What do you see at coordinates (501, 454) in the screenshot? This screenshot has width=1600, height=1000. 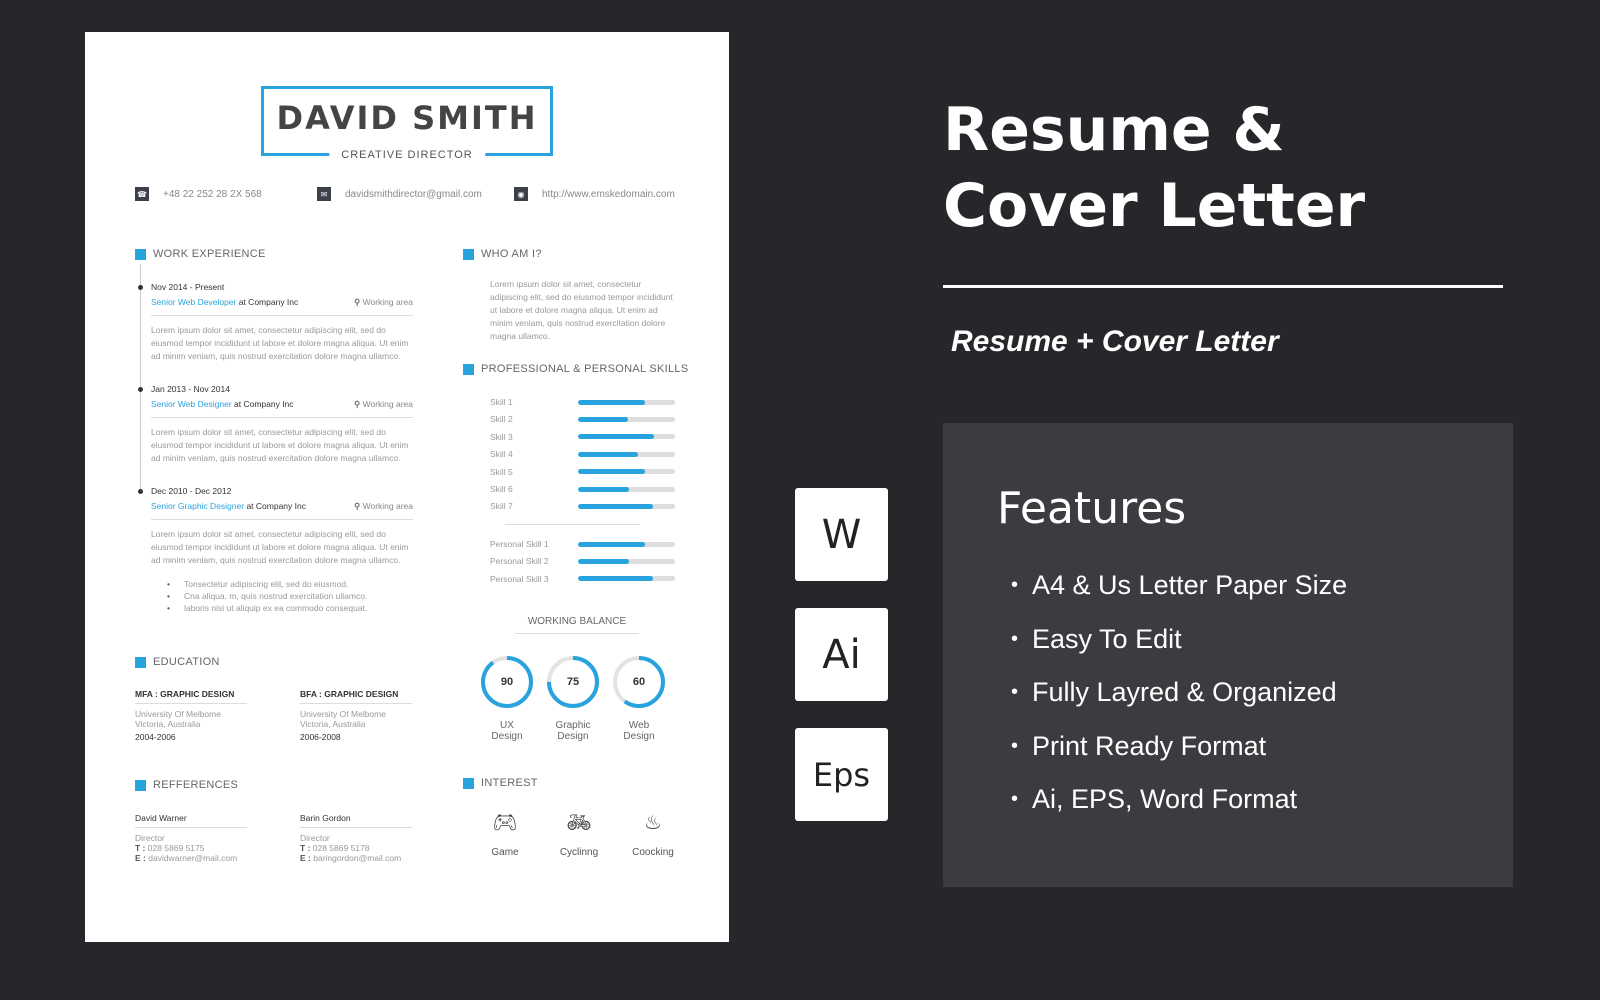 I see `skill-label: Skill 4` at bounding box center [501, 454].